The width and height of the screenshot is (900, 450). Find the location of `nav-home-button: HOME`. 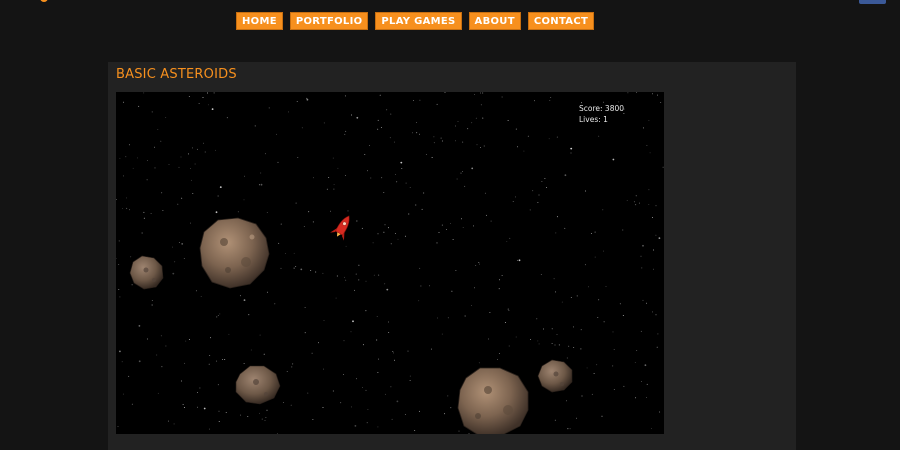

nav-home-button: HOME is located at coordinates (259, 21).